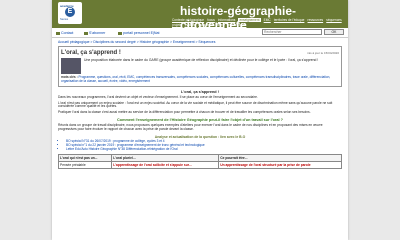 Image resolution: width=400 pixels, height=240 pixels. Describe the element at coordinates (211, 20) in the screenshot. I see `nav-item: focus` at that location.